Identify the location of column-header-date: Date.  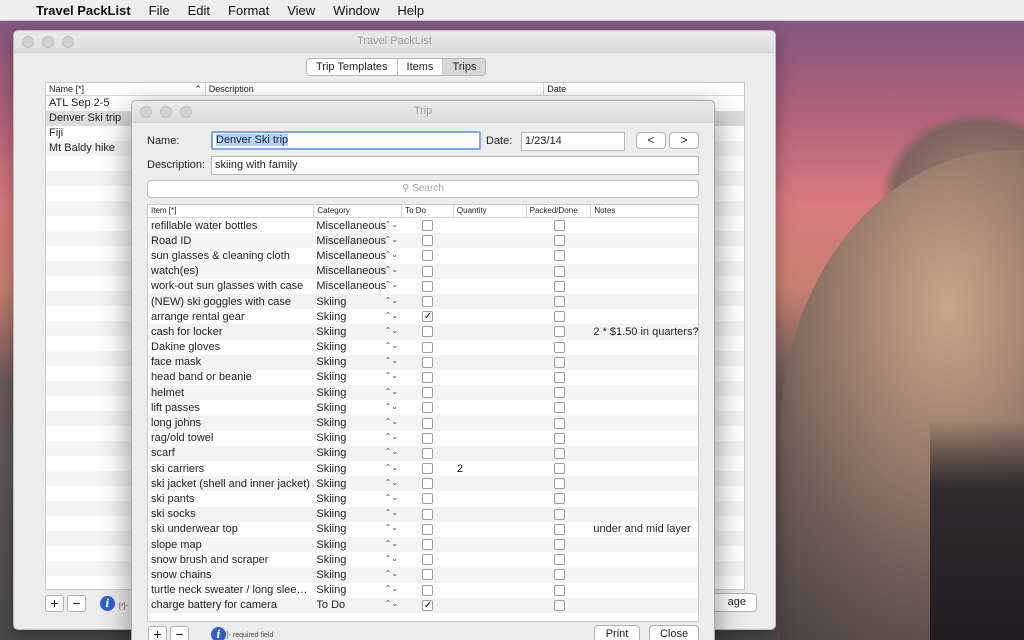
(644, 89).